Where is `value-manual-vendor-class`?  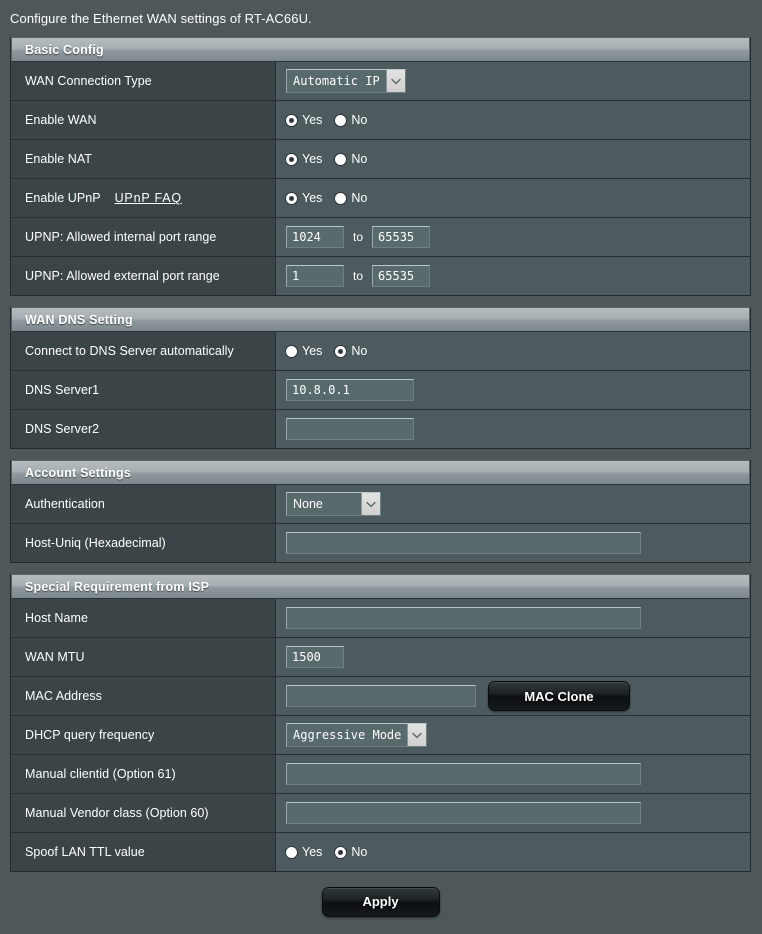
value-manual-vendor-class is located at coordinates (513, 813).